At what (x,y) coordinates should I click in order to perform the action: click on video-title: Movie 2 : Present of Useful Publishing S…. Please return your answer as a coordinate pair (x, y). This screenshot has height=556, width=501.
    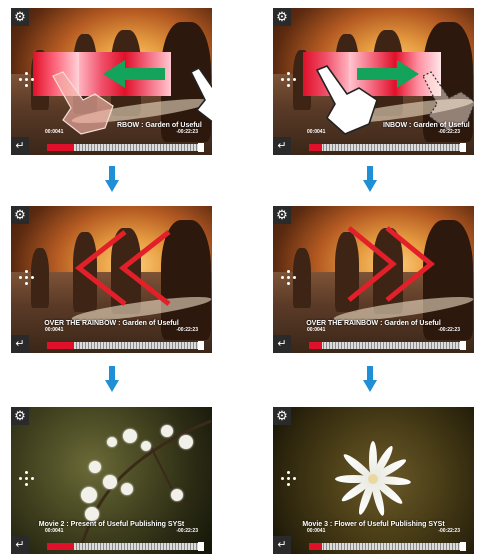
    Looking at the image, I should click on (111, 524).